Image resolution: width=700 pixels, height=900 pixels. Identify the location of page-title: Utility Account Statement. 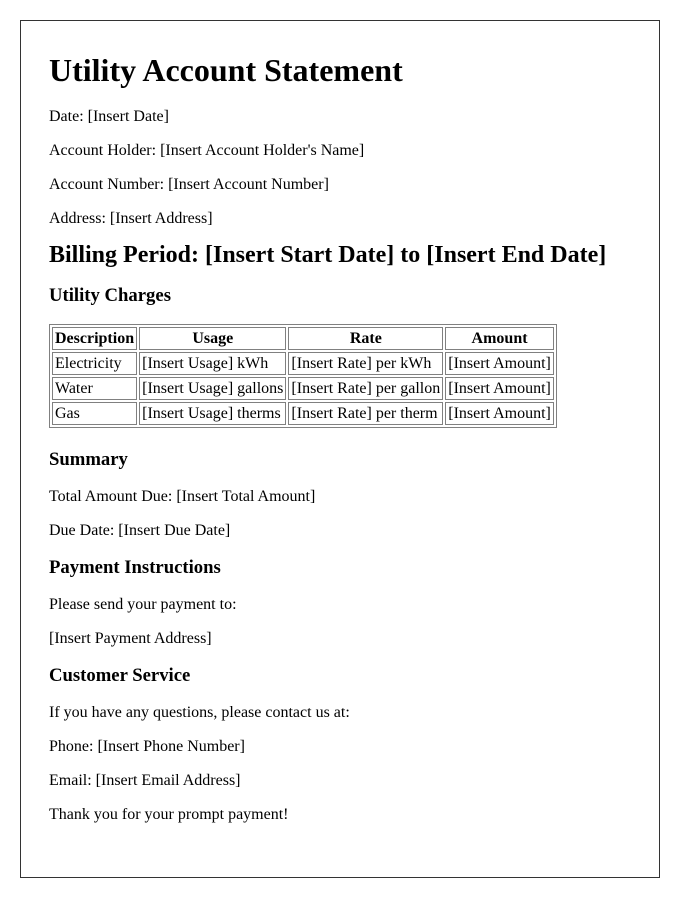
(226, 70).